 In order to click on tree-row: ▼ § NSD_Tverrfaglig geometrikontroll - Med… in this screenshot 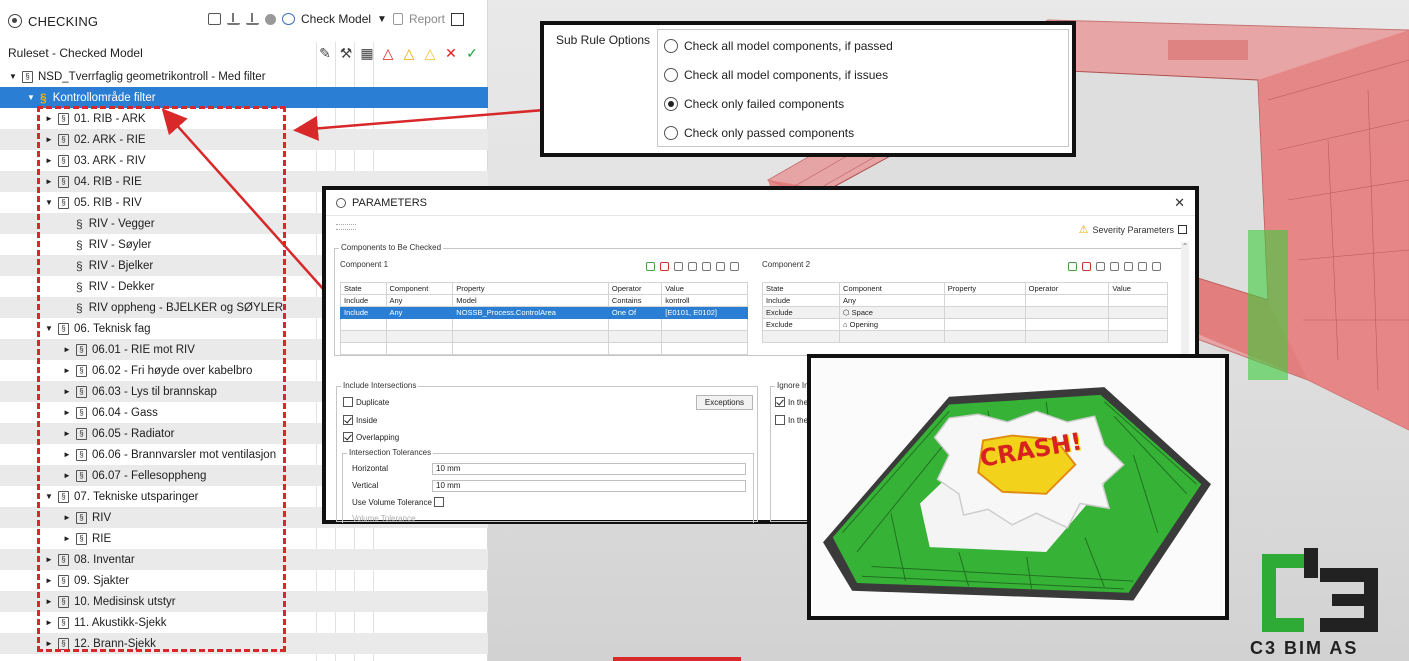, I will do `click(244, 76)`.